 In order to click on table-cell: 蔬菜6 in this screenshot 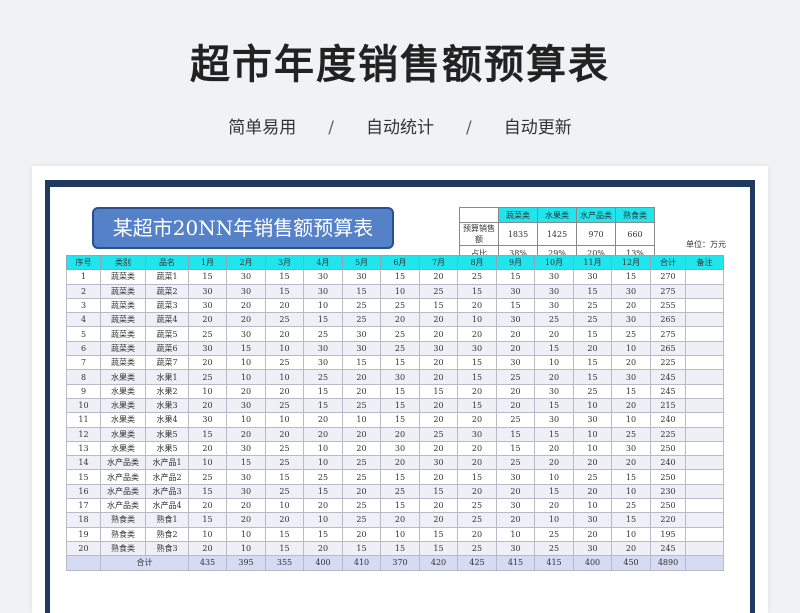, I will do `click(167, 348)`.